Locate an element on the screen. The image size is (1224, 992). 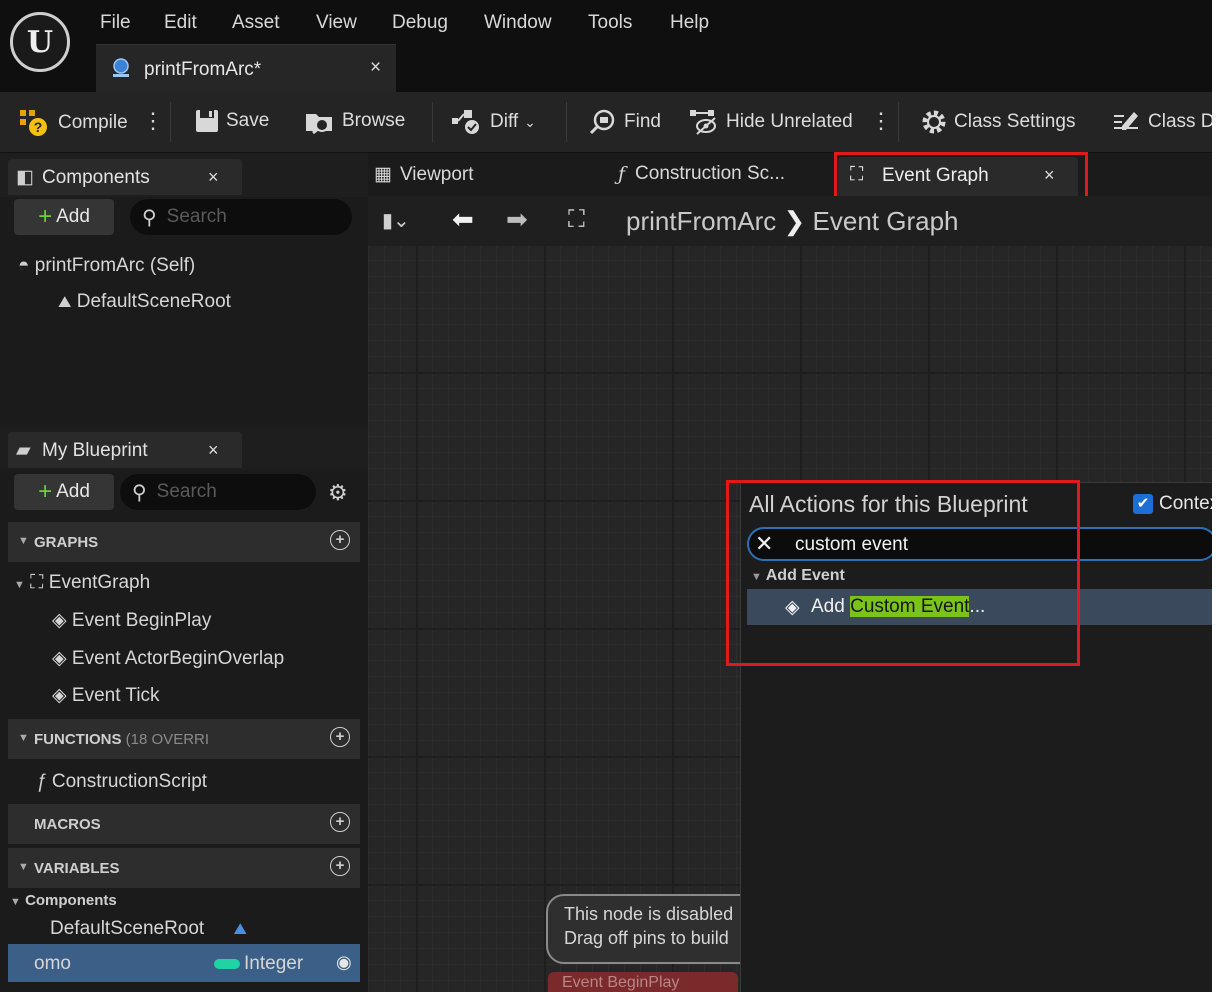
add-component-button: + Add is located at coordinates (64, 217).